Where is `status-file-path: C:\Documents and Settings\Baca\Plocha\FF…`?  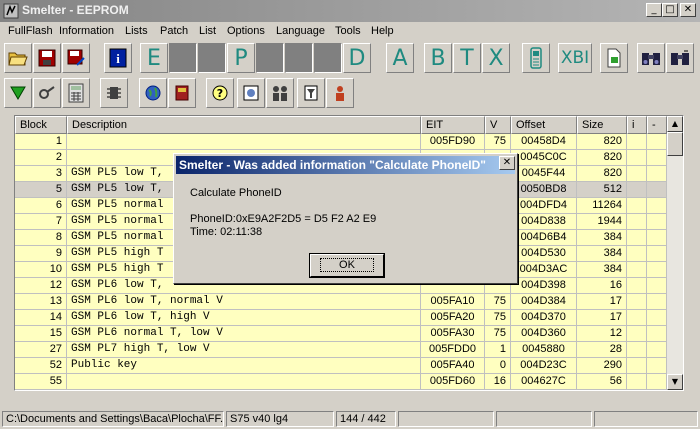
status-file-path: C:\Documents and Settings\Baca\Plocha\FF… is located at coordinates (113, 419).